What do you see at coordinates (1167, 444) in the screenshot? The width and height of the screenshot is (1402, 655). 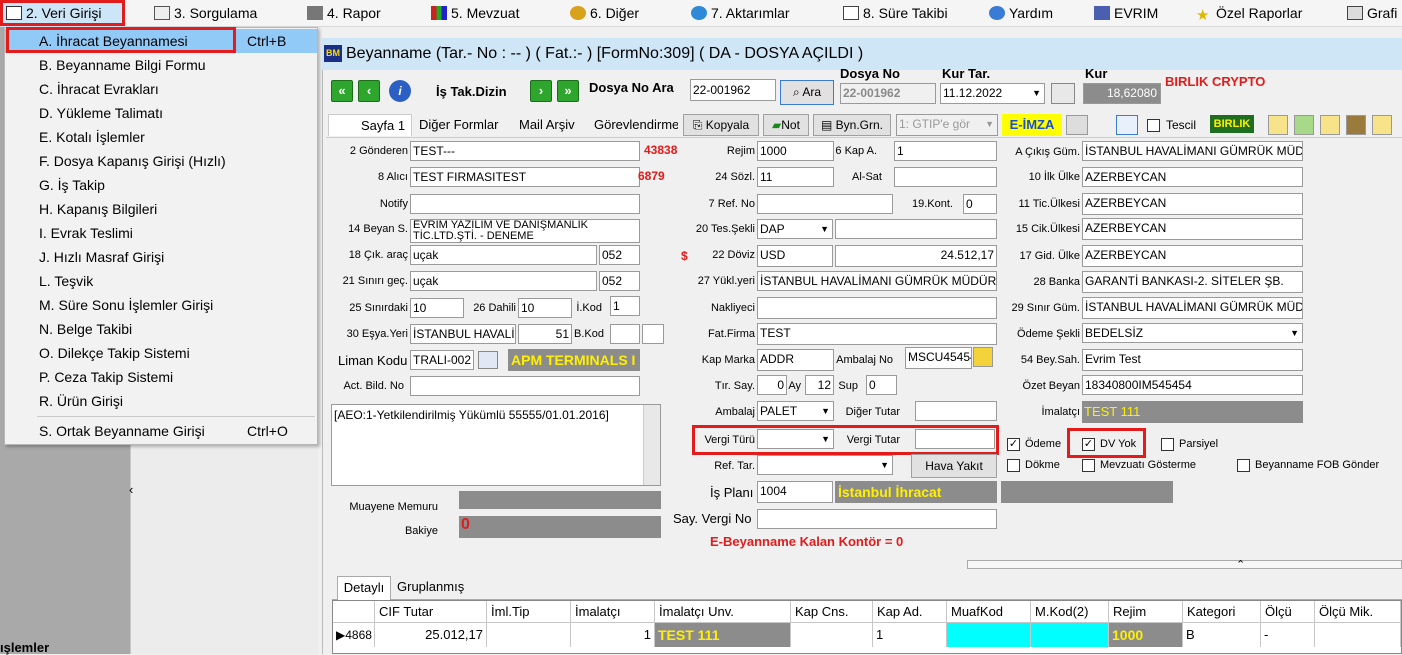 I see `parsiyel-checkbox` at bounding box center [1167, 444].